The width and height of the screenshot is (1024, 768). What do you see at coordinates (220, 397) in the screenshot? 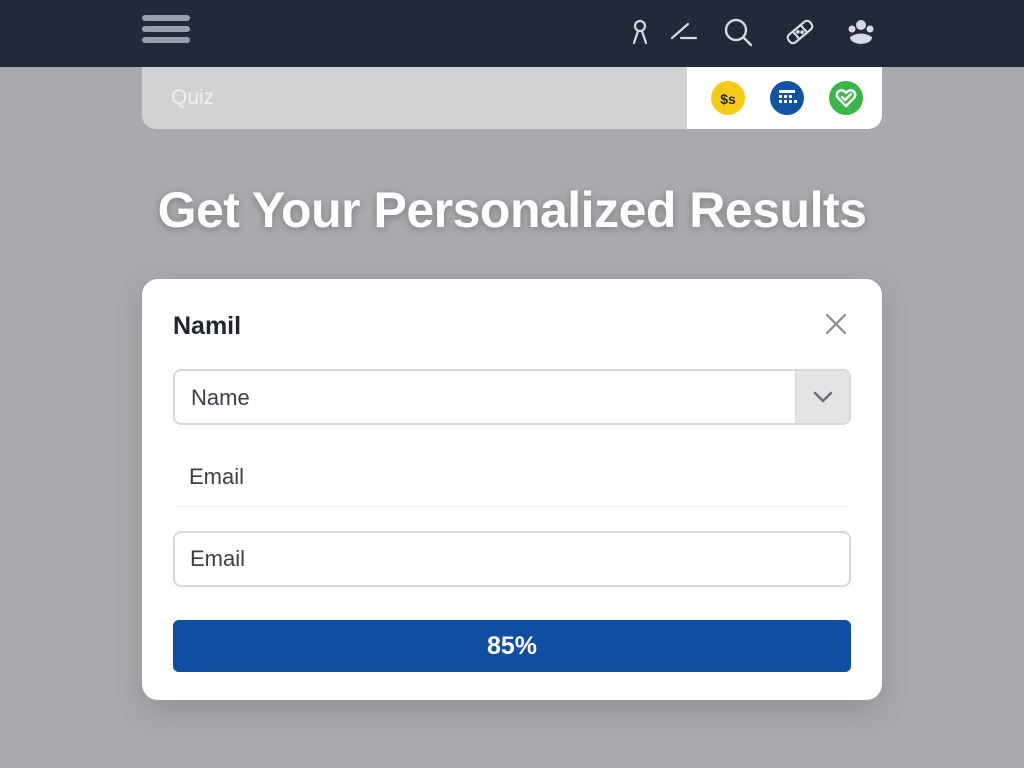
I see `name-select-value: Name` at bounding box center [220, 397].